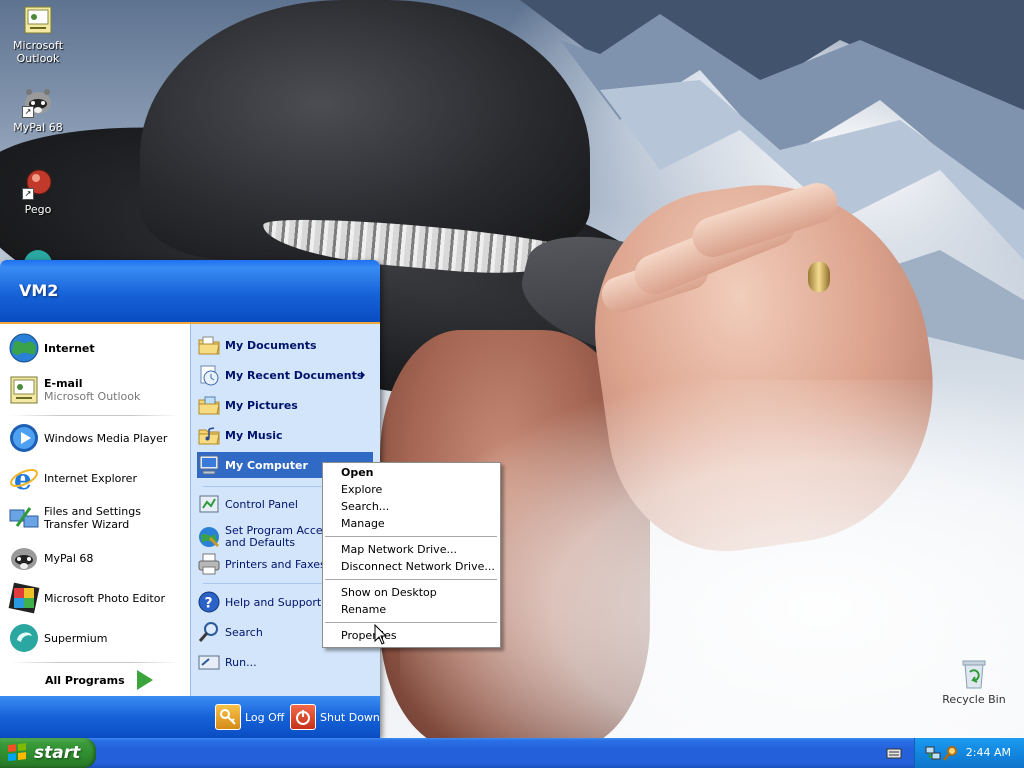 The height and width of the screenshot is (768, 1024). Describe the element at coordinates (106, 438) in the screenshot. I see `recent-media-player-label: Windows Media Player` at that location.